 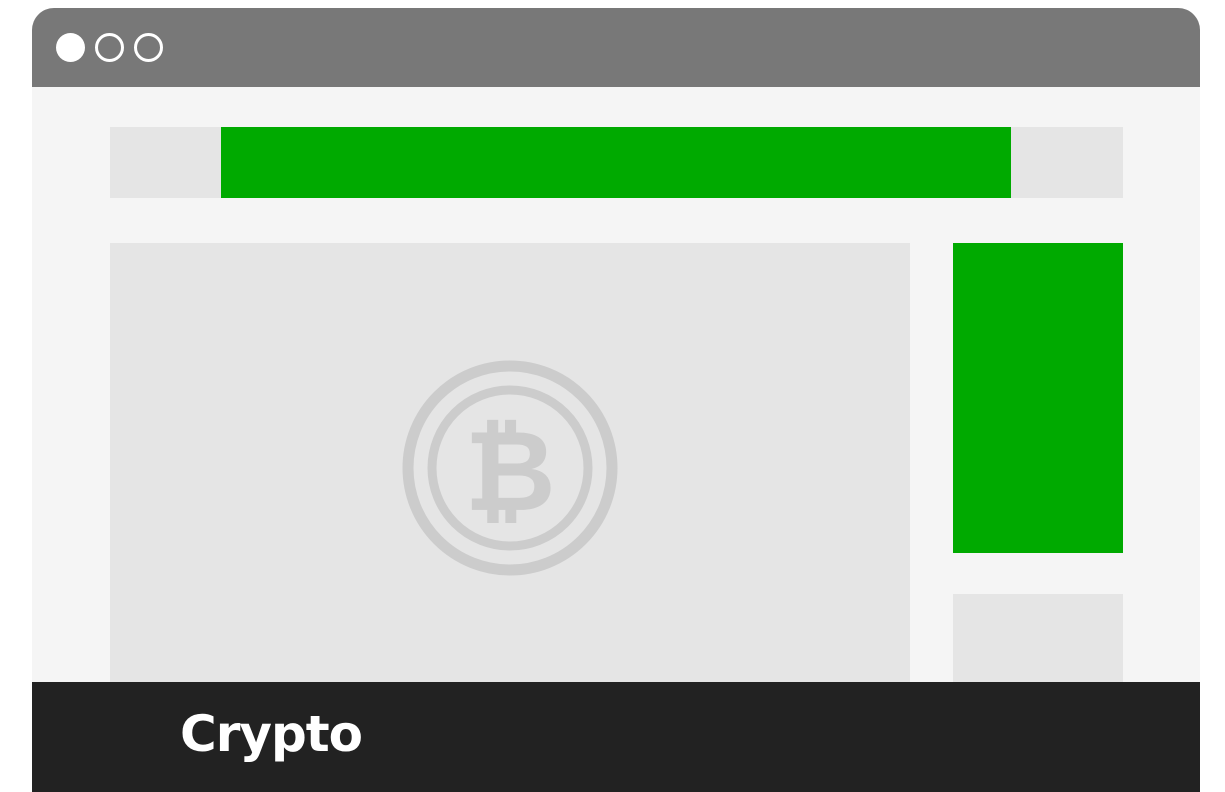 I want to click on caption-label: Crypto, so click(x=271, y=734).